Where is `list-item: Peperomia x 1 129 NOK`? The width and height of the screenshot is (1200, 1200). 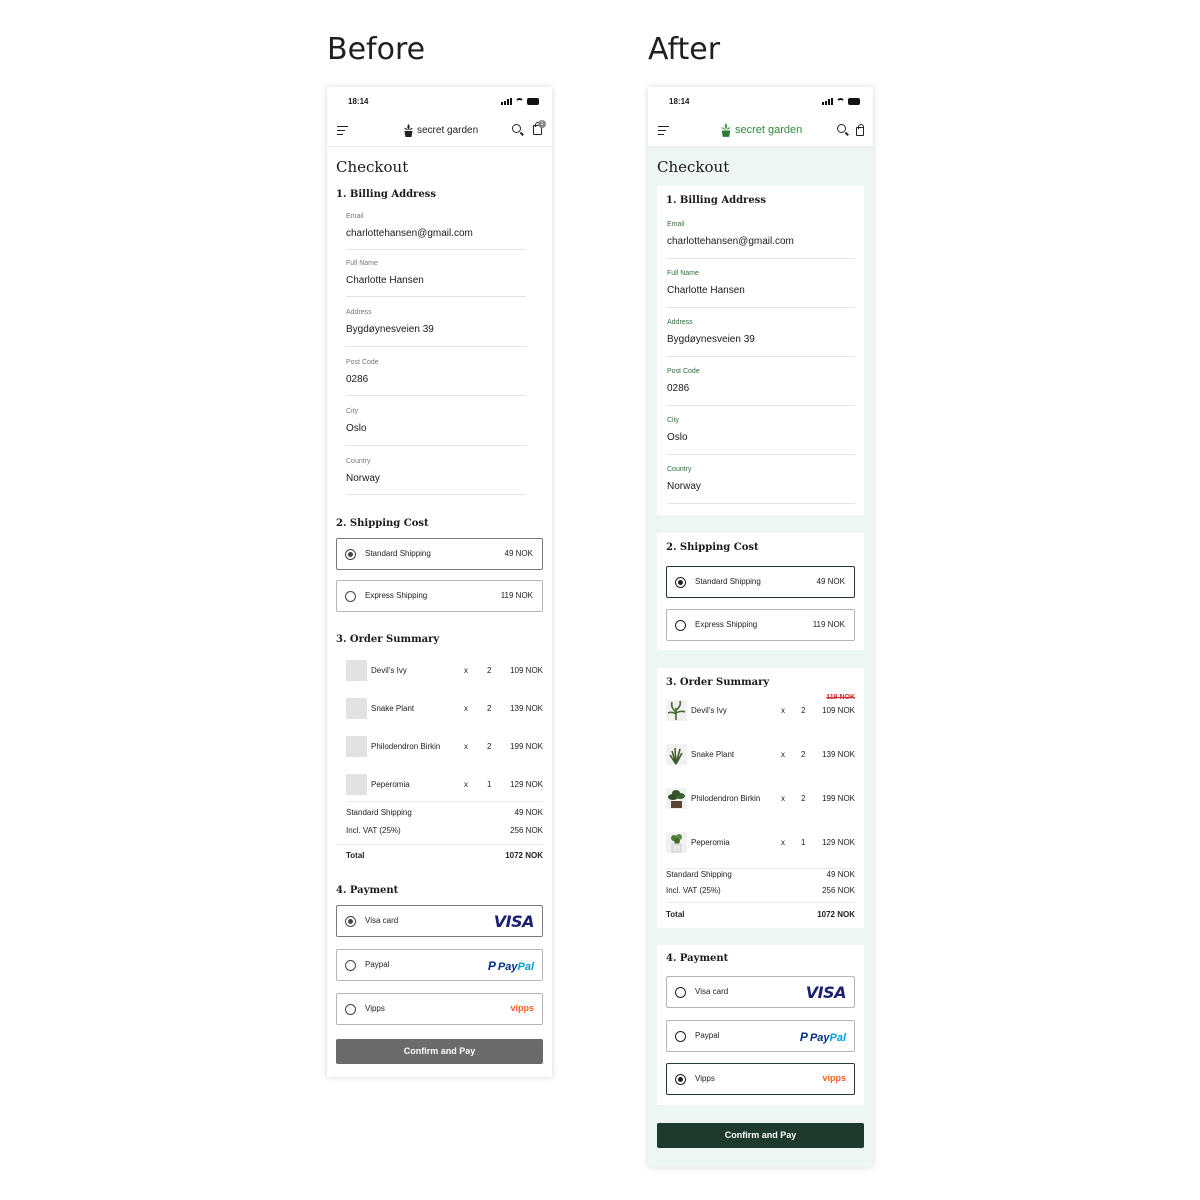 list-item: Peperomia x 1 129 NOK is located at coordinates (760, 843).